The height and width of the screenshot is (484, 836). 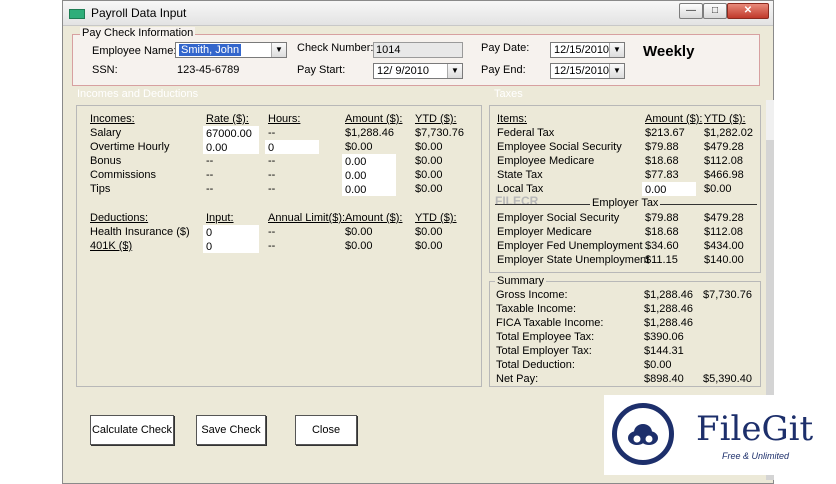 I want to click on pay-date-label: Pay Date:, so click(x=505, y=48).